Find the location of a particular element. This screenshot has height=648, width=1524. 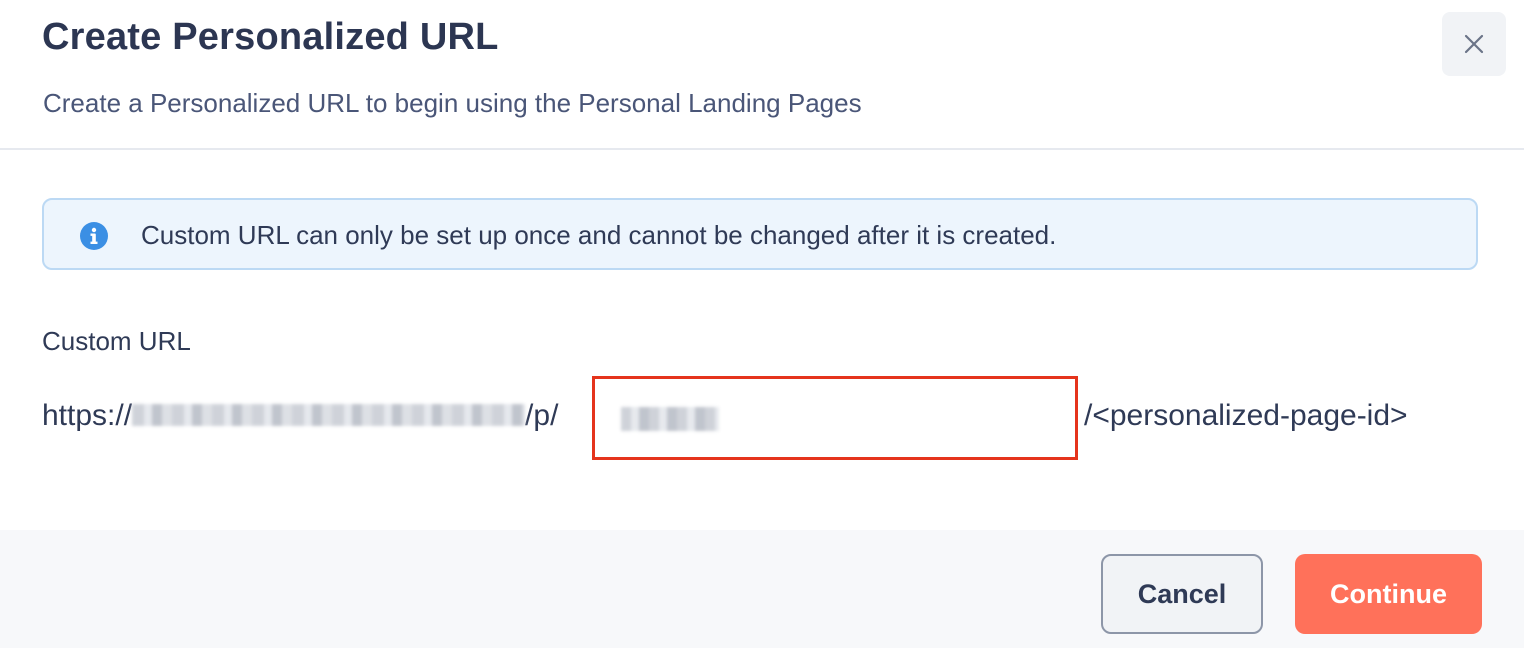

url-scheme: https:// is located at coordinates (87, 415).